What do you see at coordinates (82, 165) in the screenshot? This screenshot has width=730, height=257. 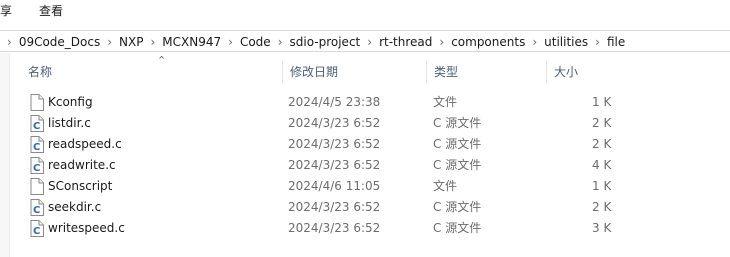 I see `file-name: readwrite.c` at bounding box center [82, 165].